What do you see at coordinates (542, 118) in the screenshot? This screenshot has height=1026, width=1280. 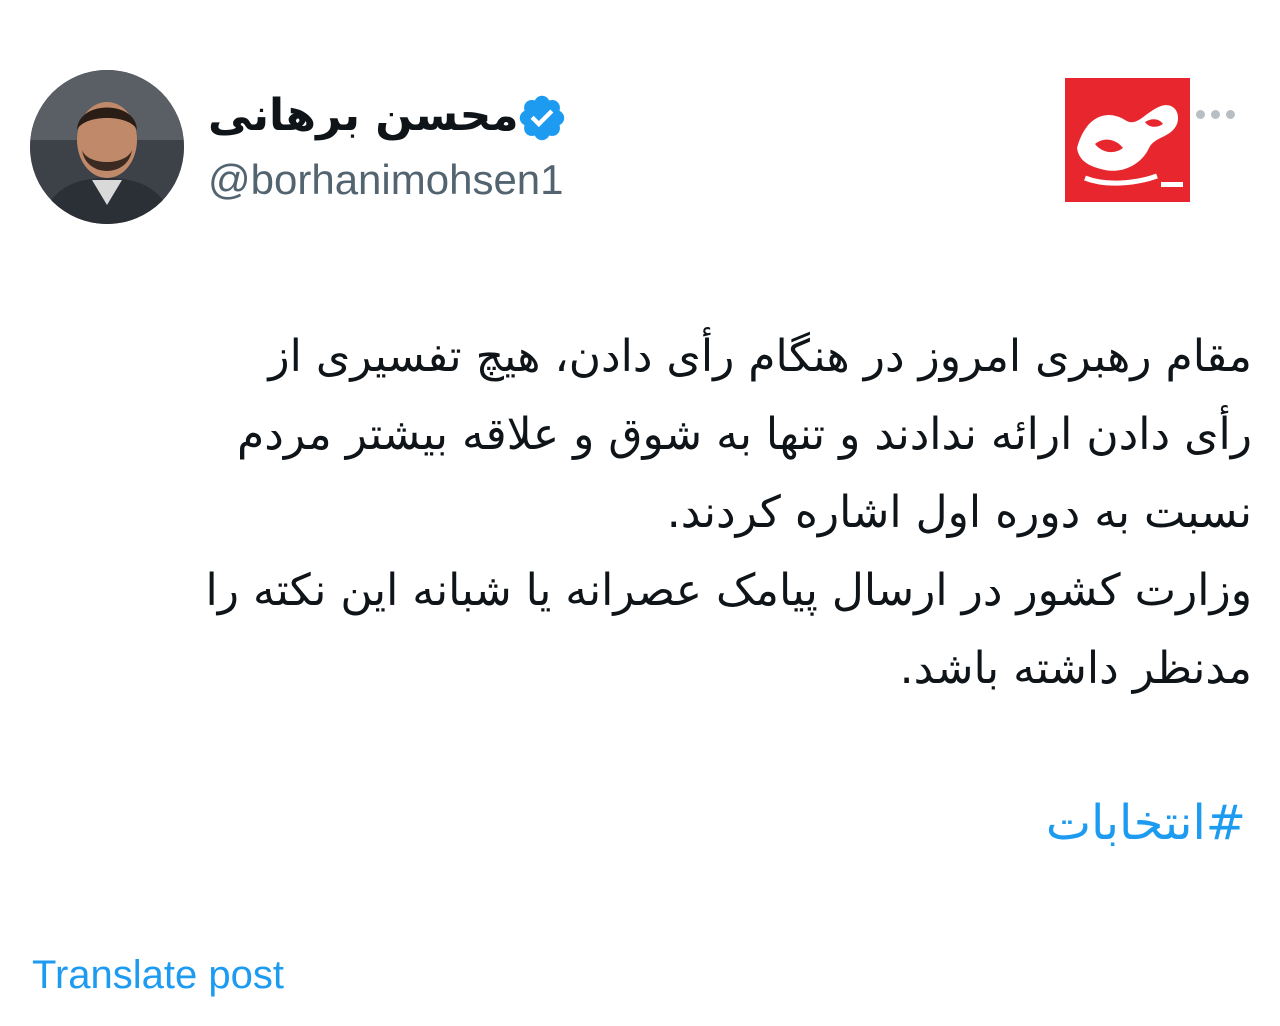 I see `verified-badge-icon` at bounding box center [542, 118].